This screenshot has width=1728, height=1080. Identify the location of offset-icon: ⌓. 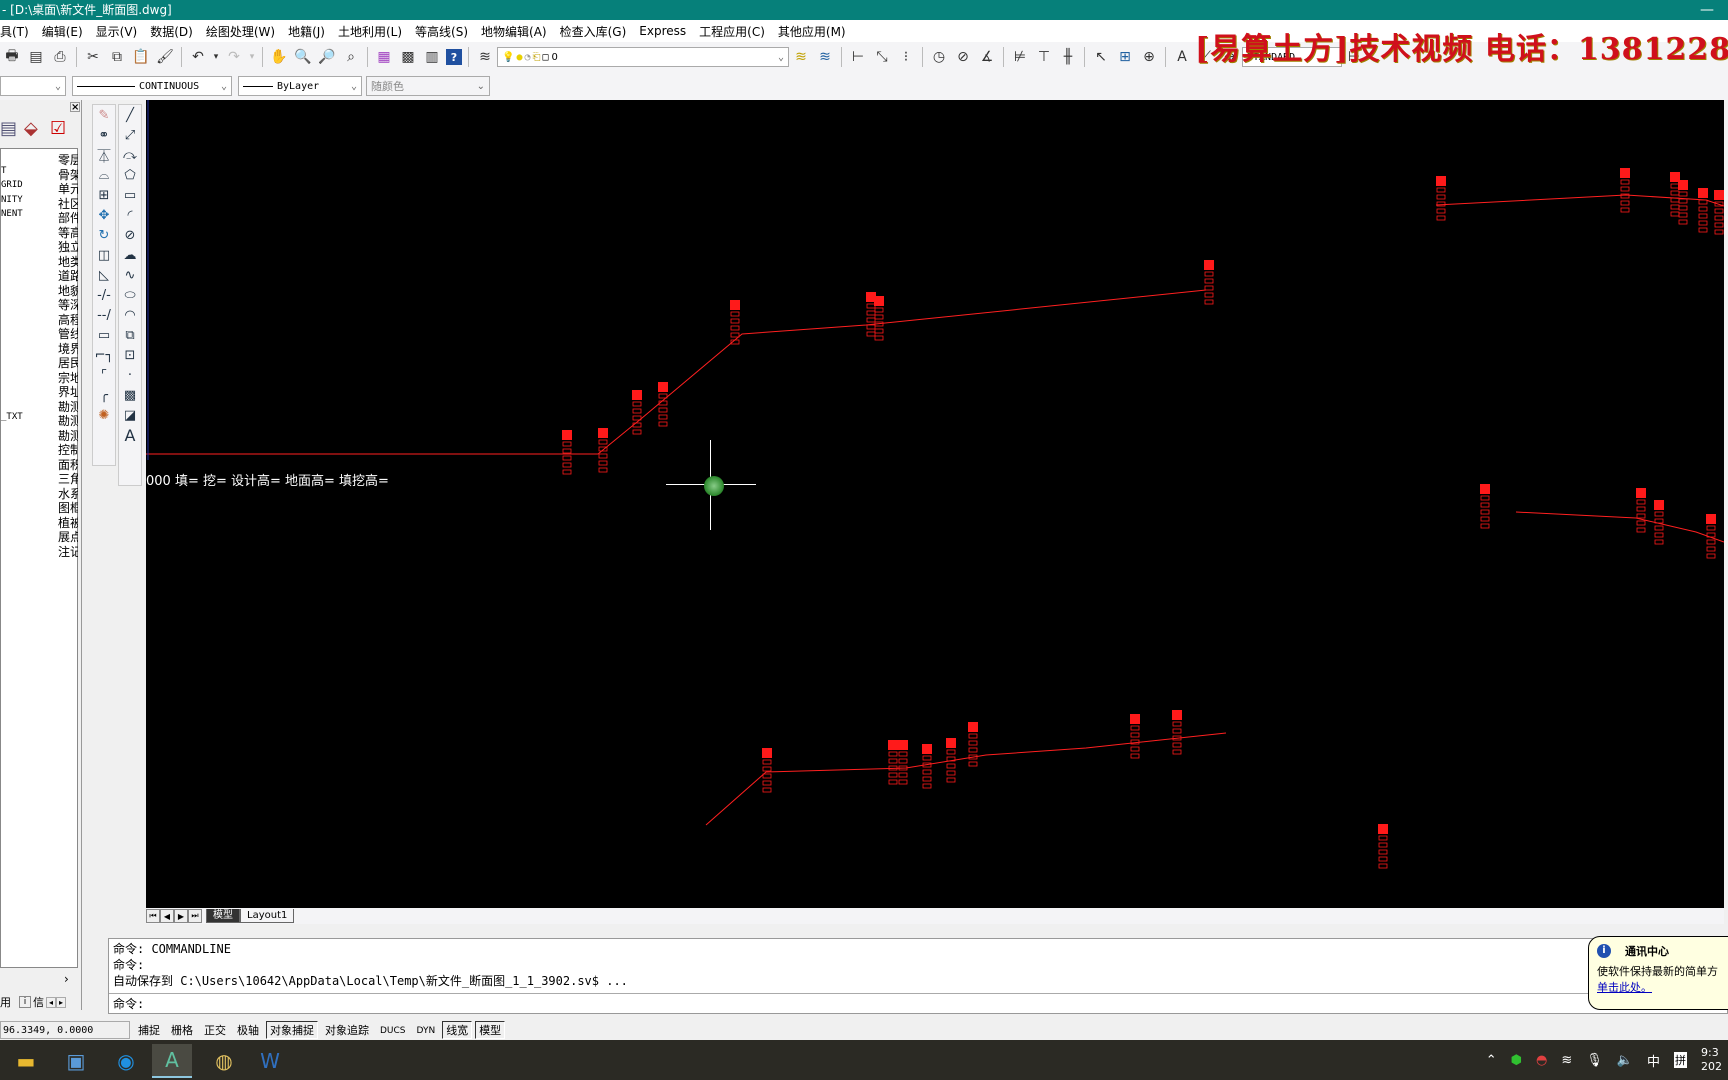
(104, 175).